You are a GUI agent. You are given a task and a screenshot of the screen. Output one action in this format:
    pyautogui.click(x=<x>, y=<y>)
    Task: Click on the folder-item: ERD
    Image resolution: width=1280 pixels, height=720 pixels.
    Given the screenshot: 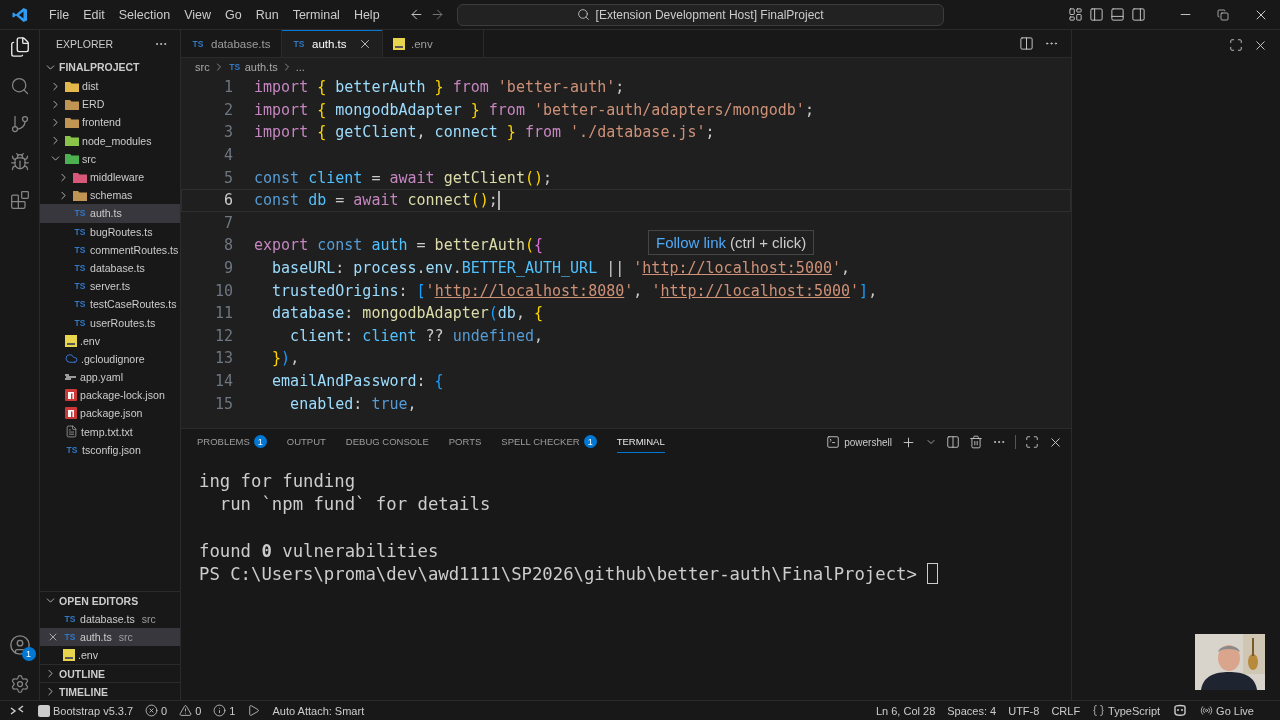 What is the action you would take?
    pyautogui.click(x=110, y=104)
    